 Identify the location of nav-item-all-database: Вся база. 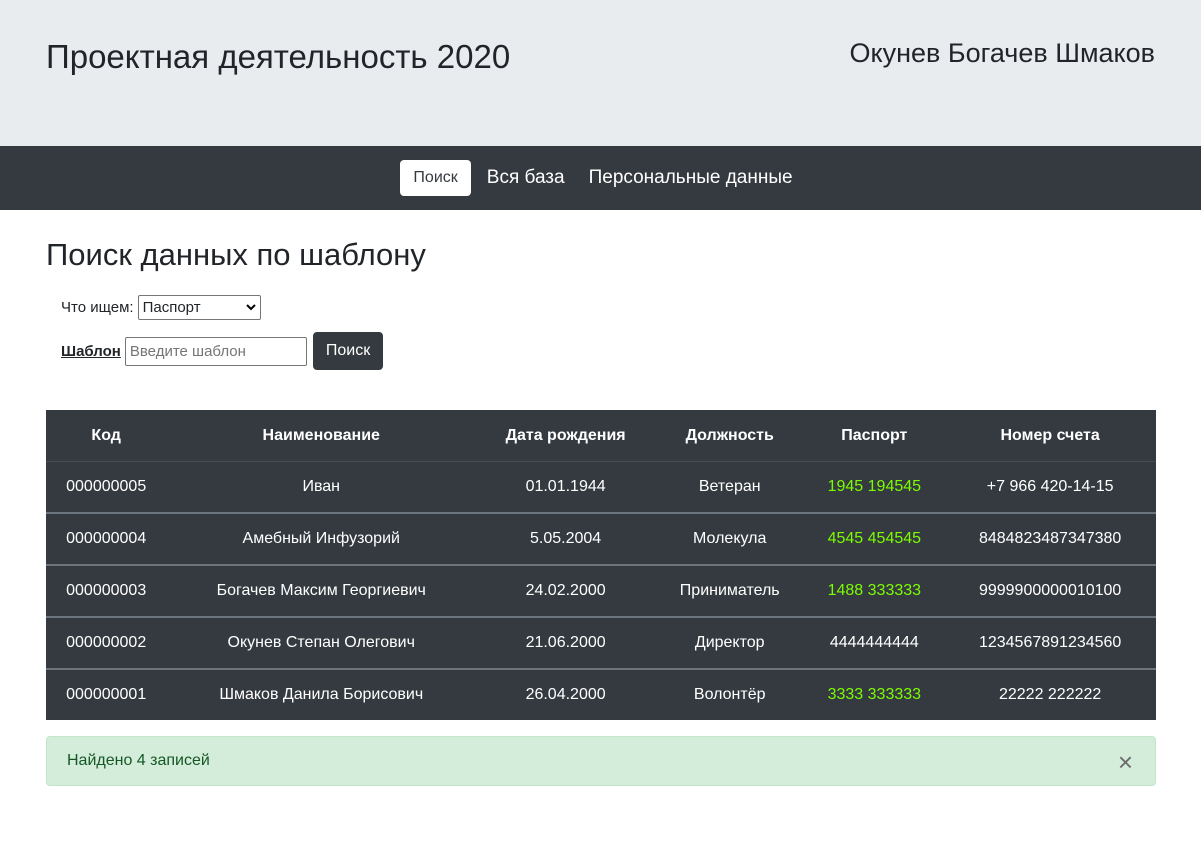
(526, 178).